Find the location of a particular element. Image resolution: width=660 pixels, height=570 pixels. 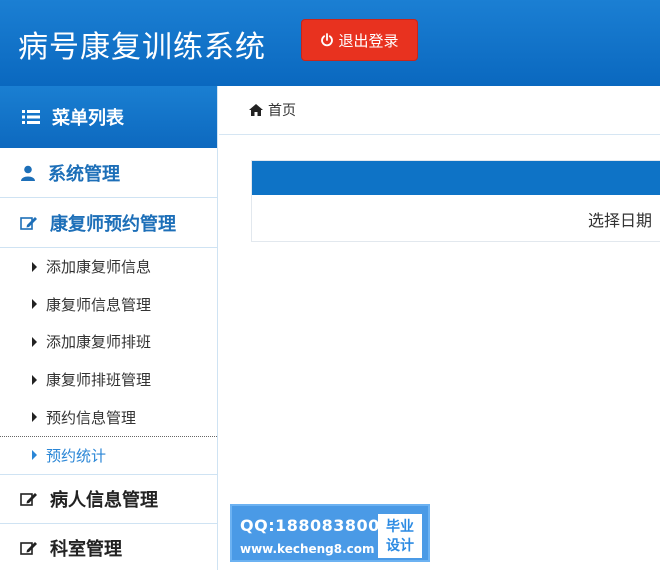

sidebar-item-label: 添加康复师排班 is located at coordinates (99, 343).